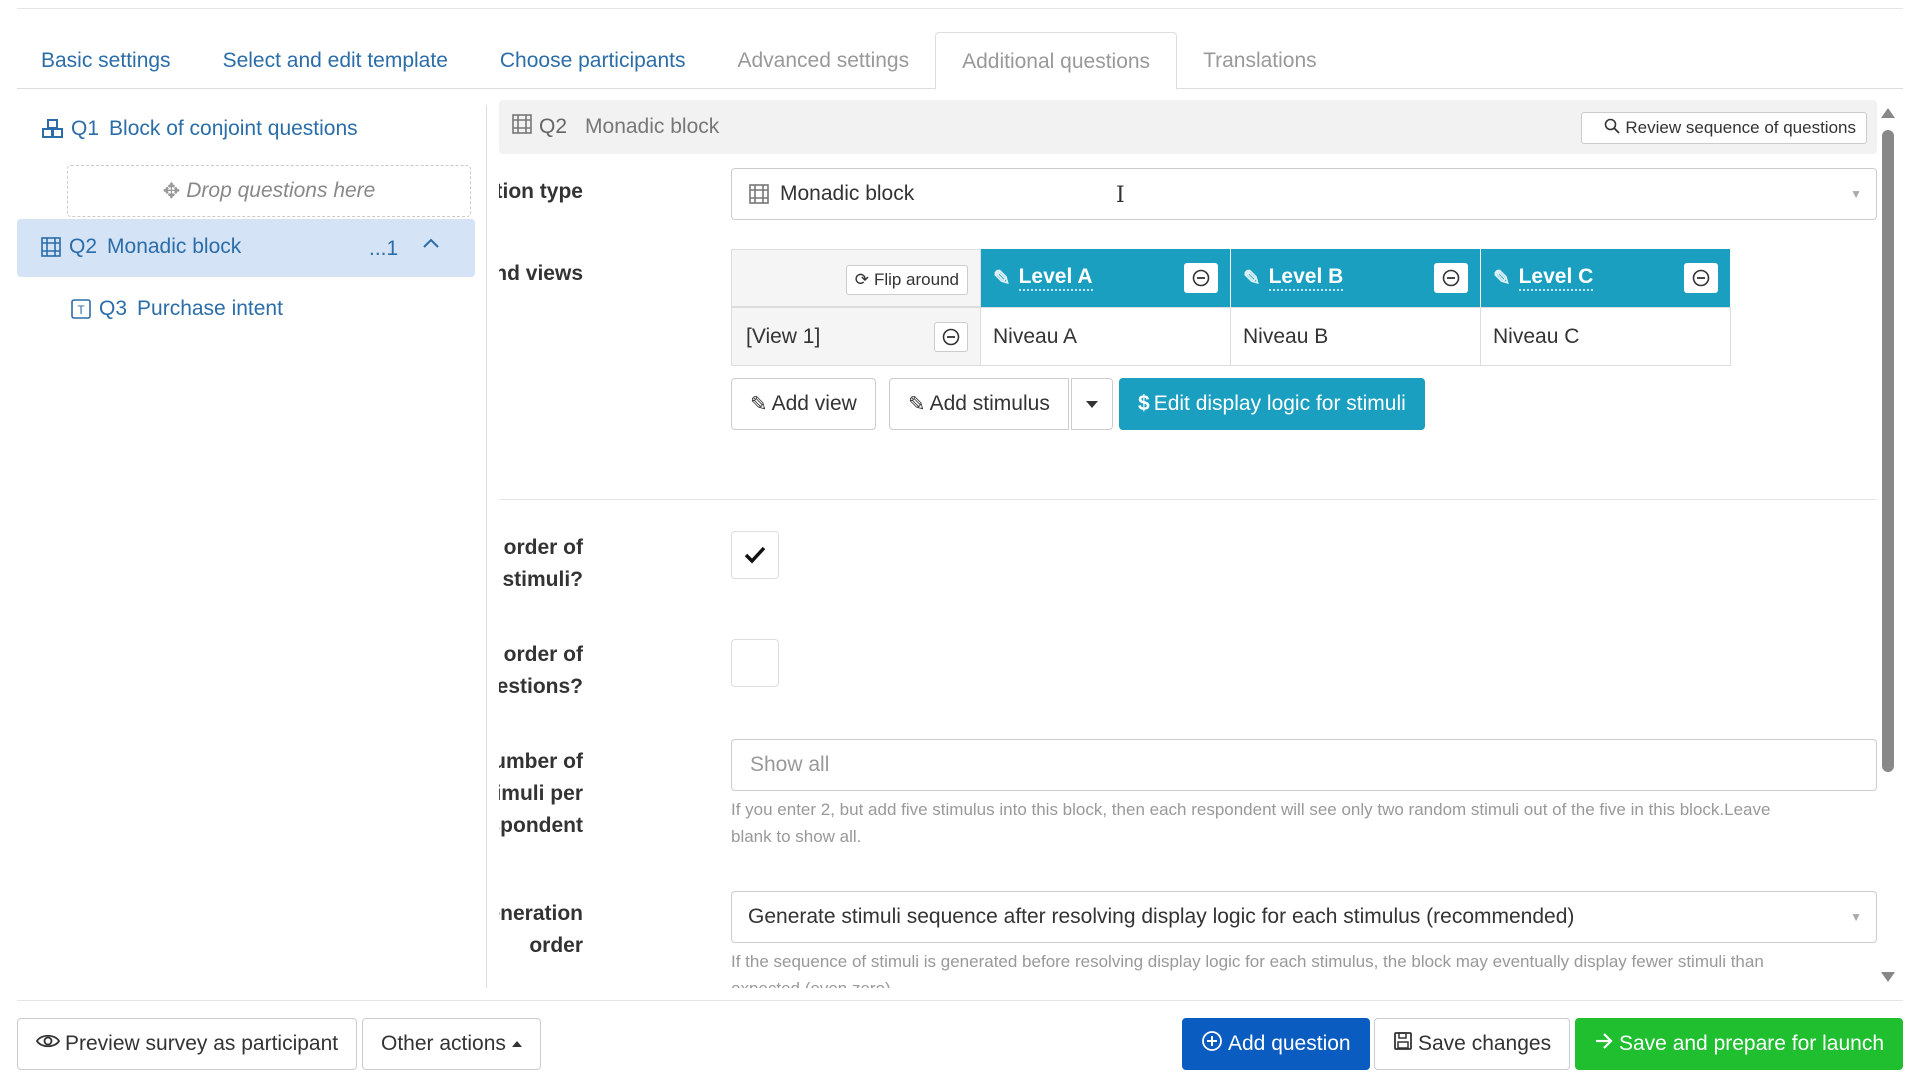 Image resolution: width=1920 pixels, height=1080 pixels. I want to click on tab-translations: Translations, so click(1260, 60).